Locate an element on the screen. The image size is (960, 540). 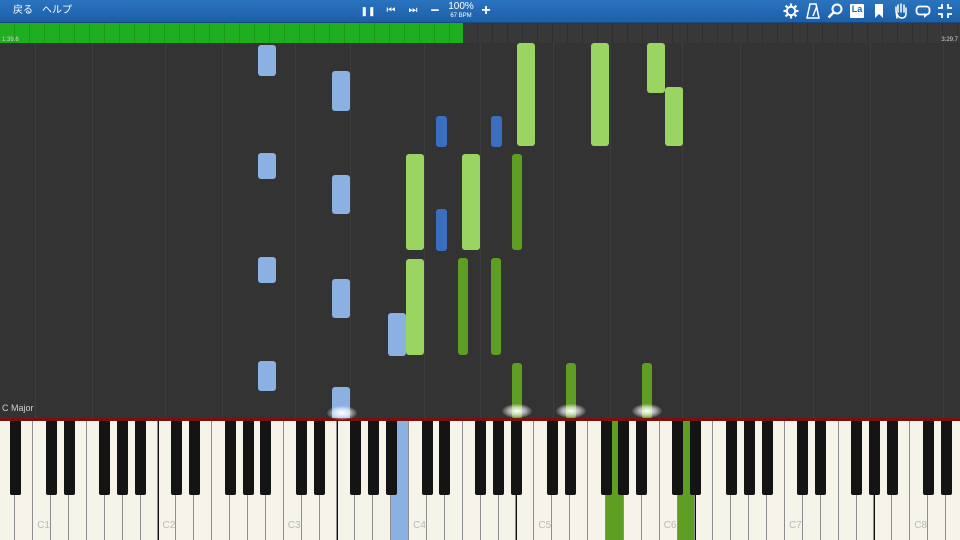
next-button: ⏭ is located at coordinates (413, 11).